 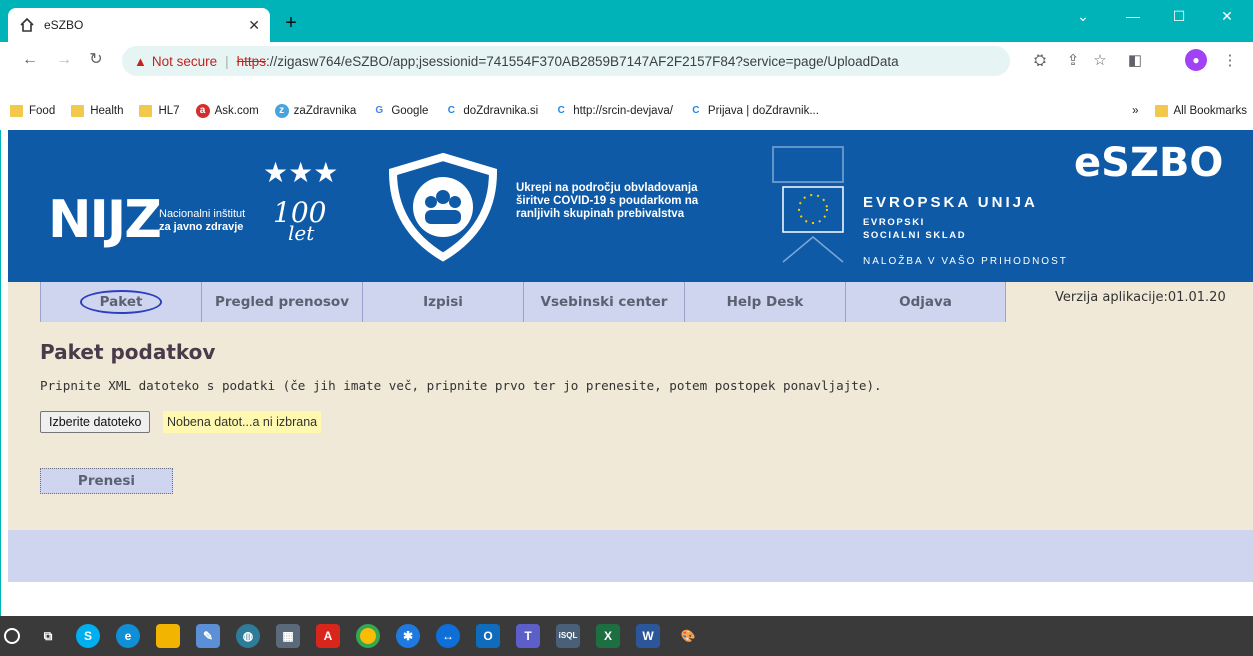 What do you see at coordinates (626, 636) in the screenshot?
I see `windows-taskbar: ⧉ S e ✎ ◍ ▦ A ✱ ↔ O T iSQL X W 🎨` at bounding box center [626, 636].